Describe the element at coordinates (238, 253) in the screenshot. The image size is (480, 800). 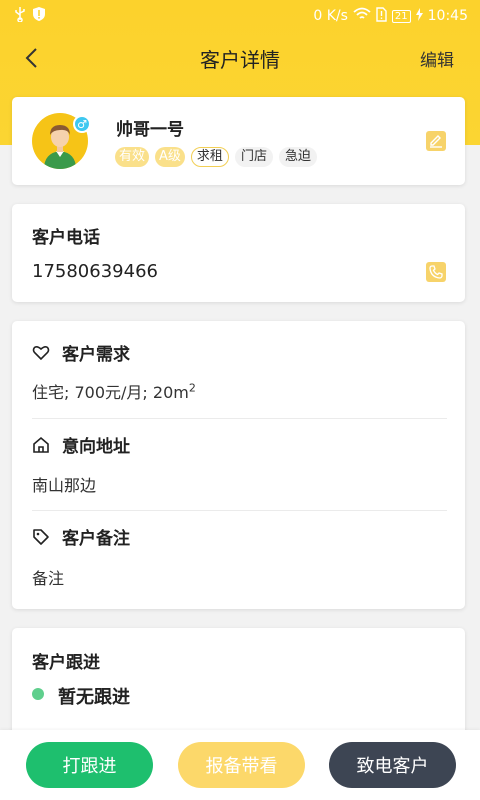
I see `customer-phone-card: 客户电话 17580639466` at that location.